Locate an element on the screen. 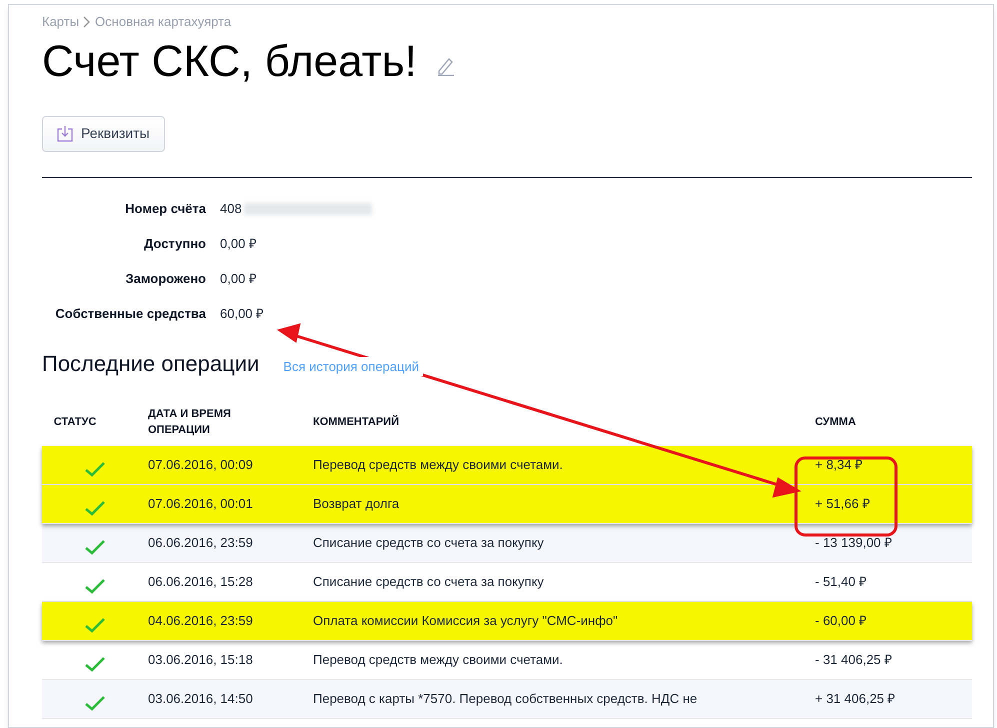  pencil-icon is located at coordinates (445, 66).